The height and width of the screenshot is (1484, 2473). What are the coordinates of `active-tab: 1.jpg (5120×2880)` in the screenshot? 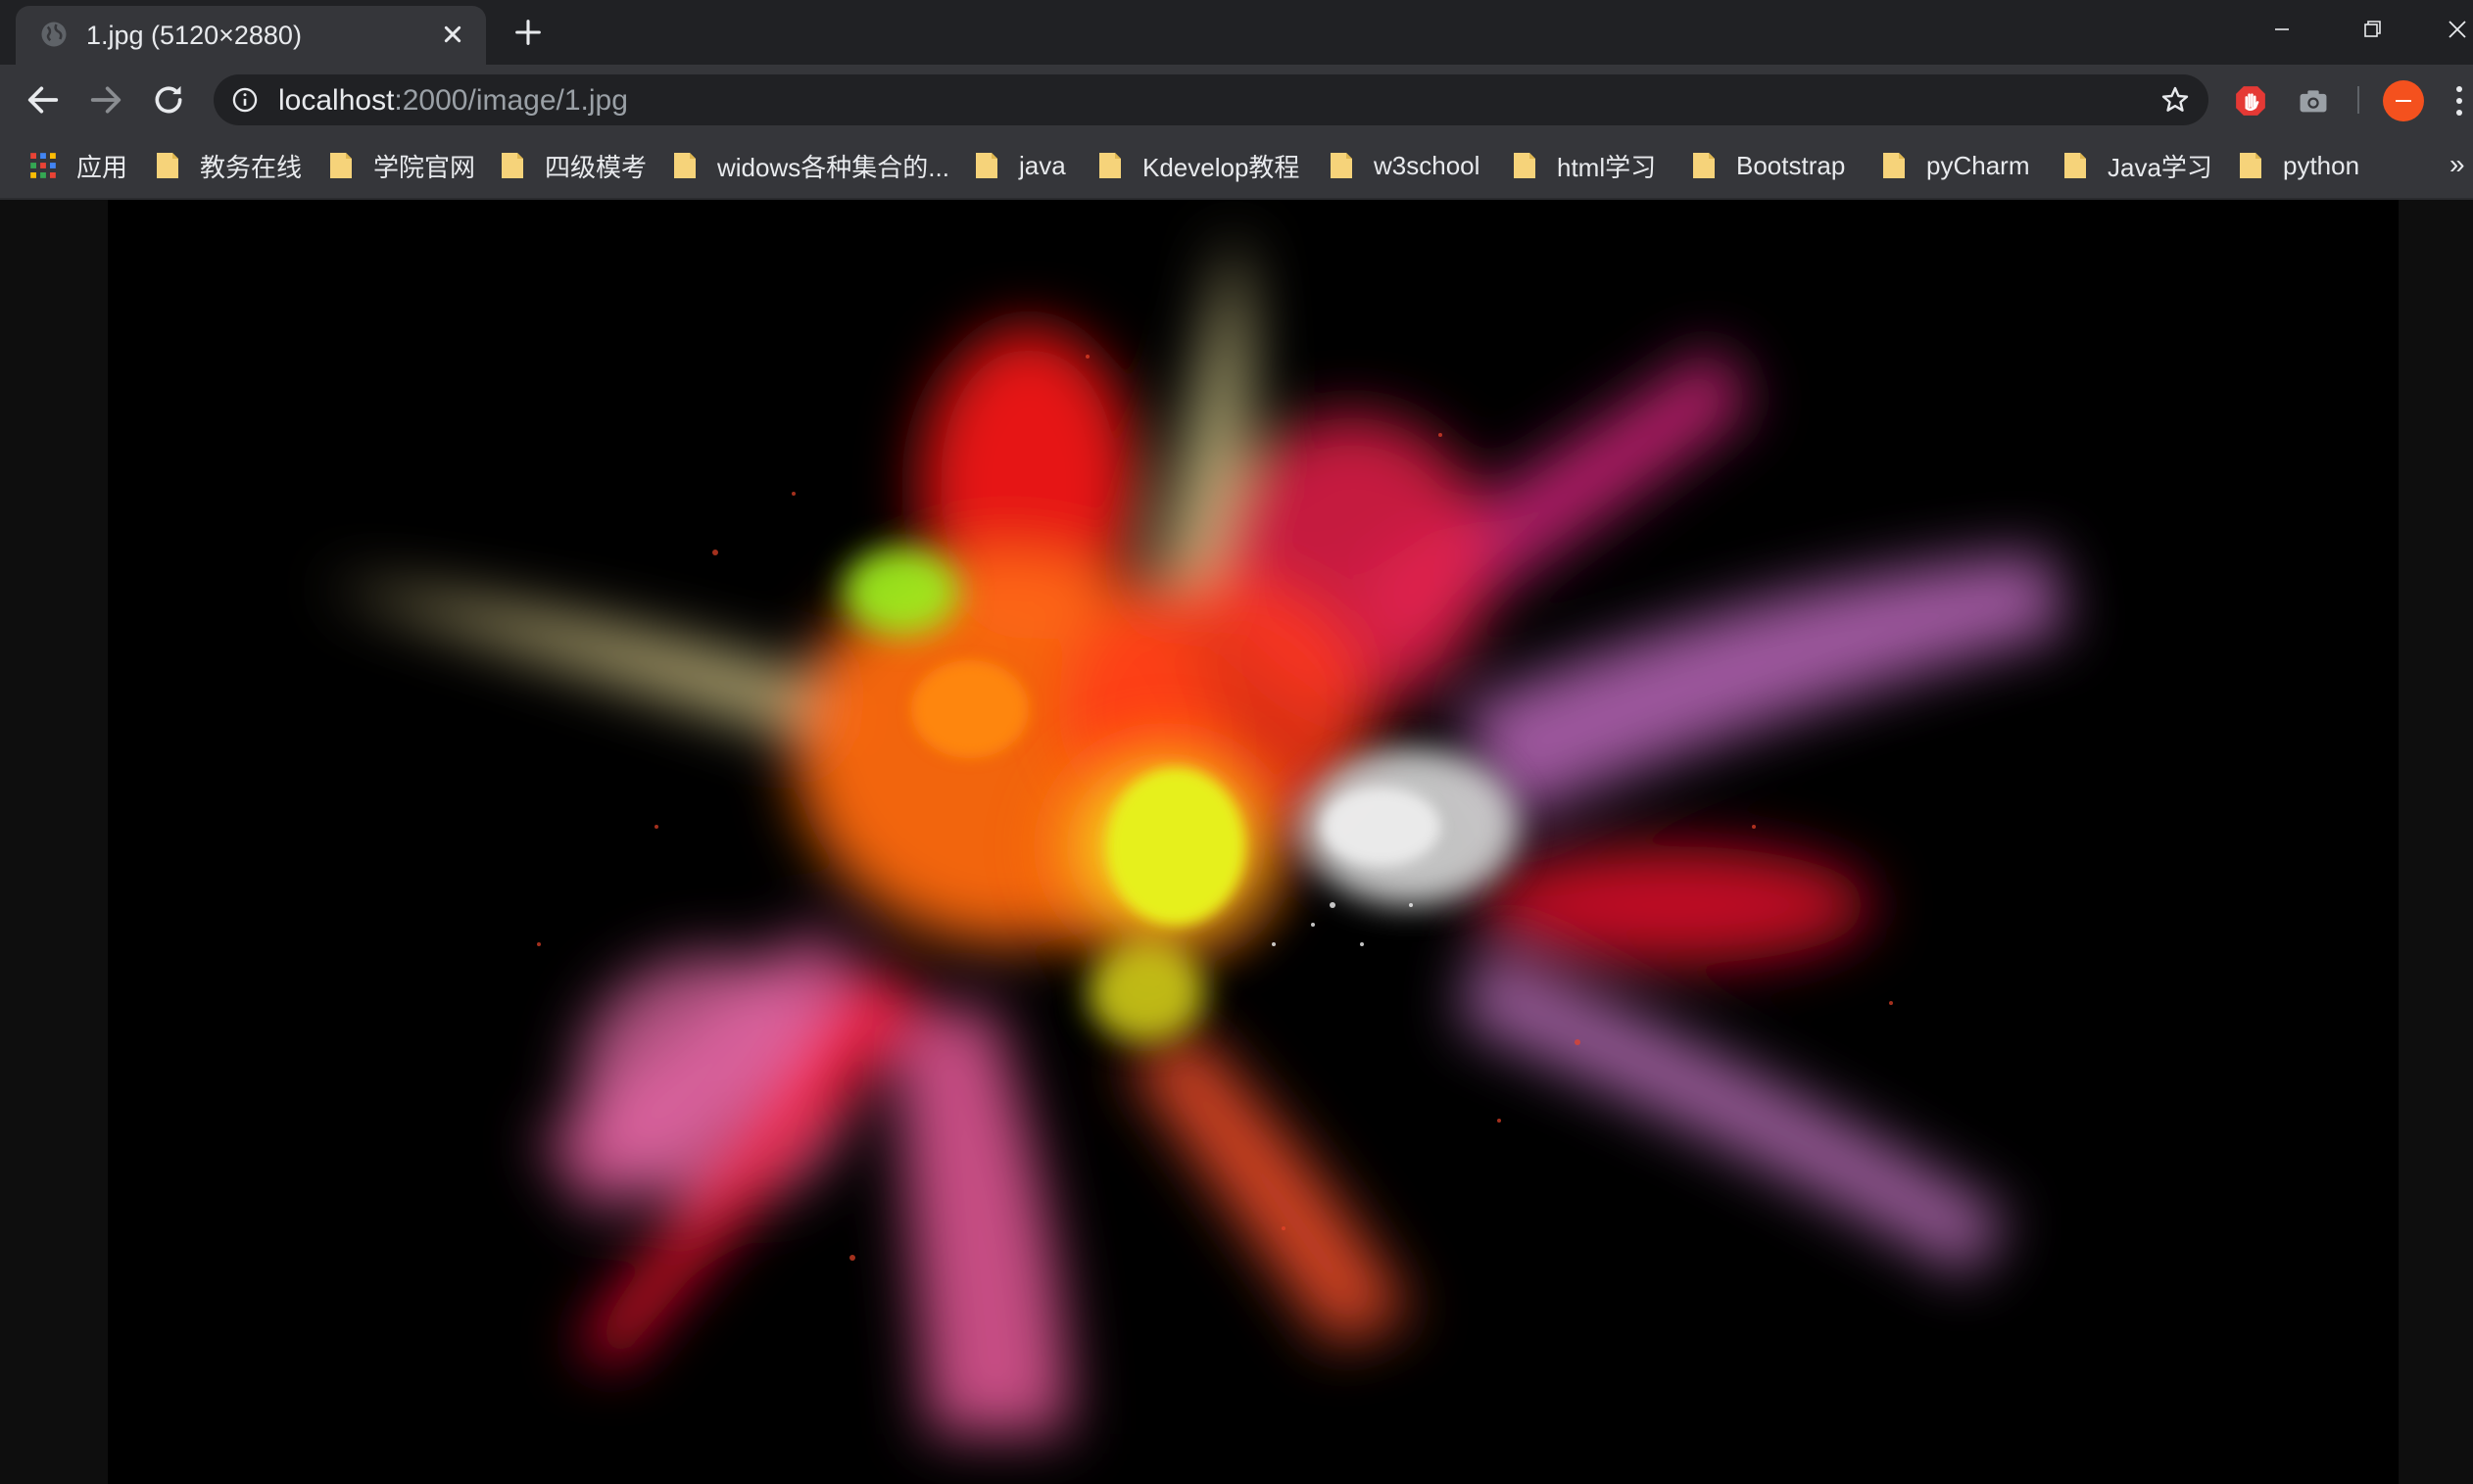 It's located at (251, 35).